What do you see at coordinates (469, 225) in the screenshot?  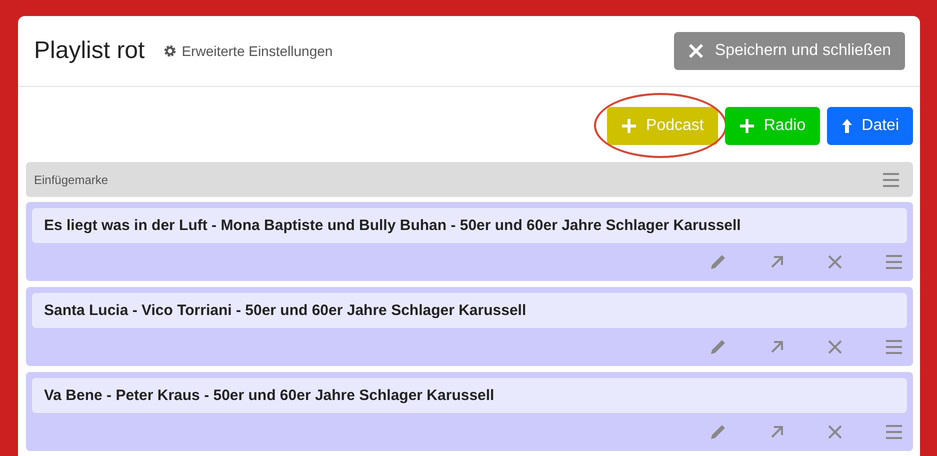 I see `track-title: Es liegt was in der Luft - Mona Baptiste und Bully Buhan - 50er und 60er Jahre Schlager Karussell` at bounding box center [469, 225].